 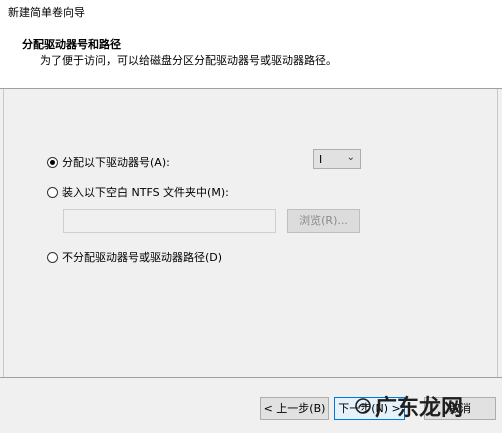 I want to click on drive-letter-select: I ⌄, so click(x=337, y=159).